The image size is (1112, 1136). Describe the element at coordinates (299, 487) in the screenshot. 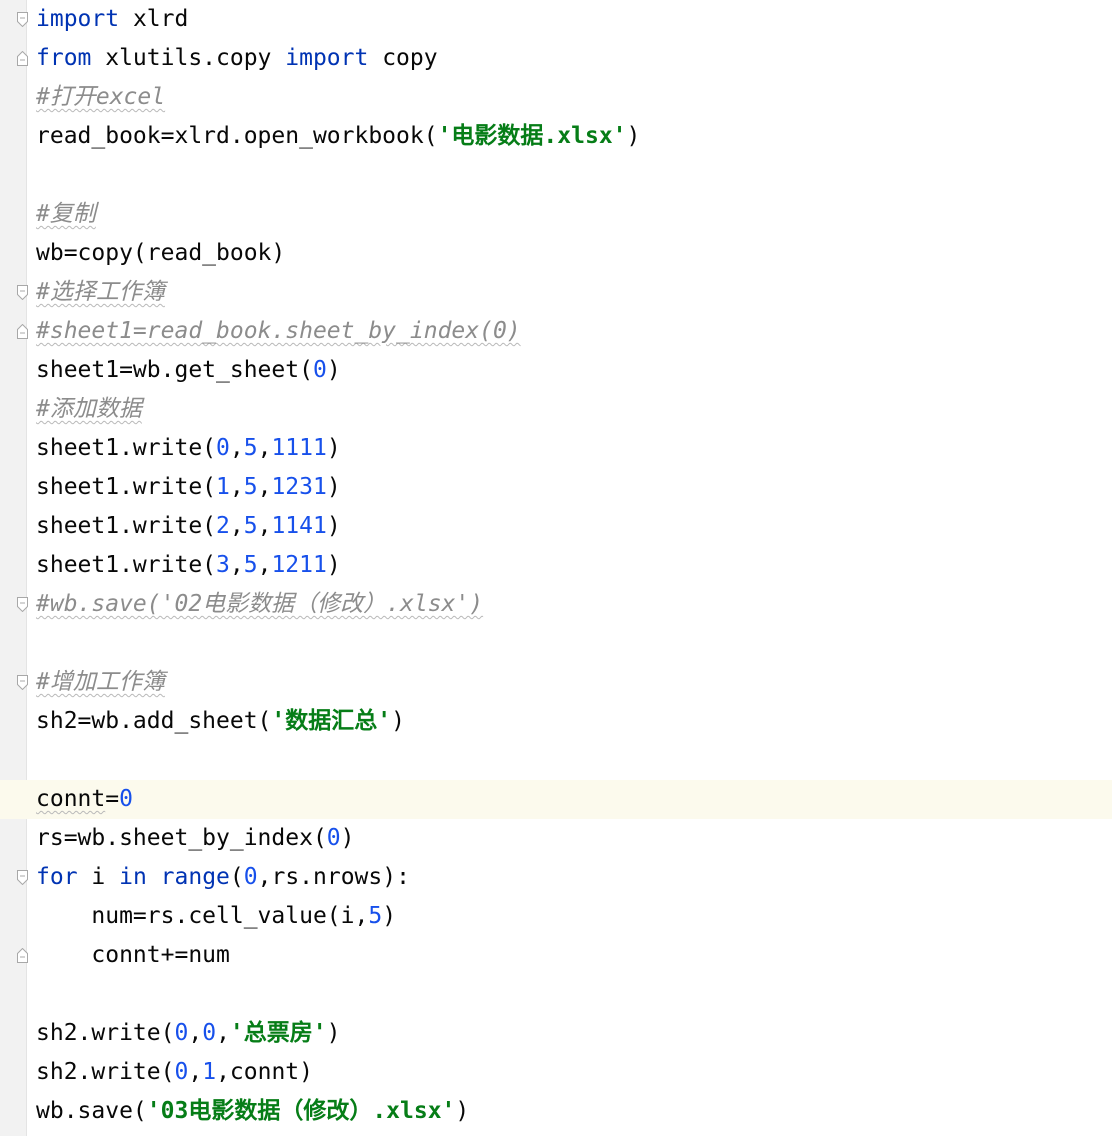

I see `number-token: 1231` at that location.